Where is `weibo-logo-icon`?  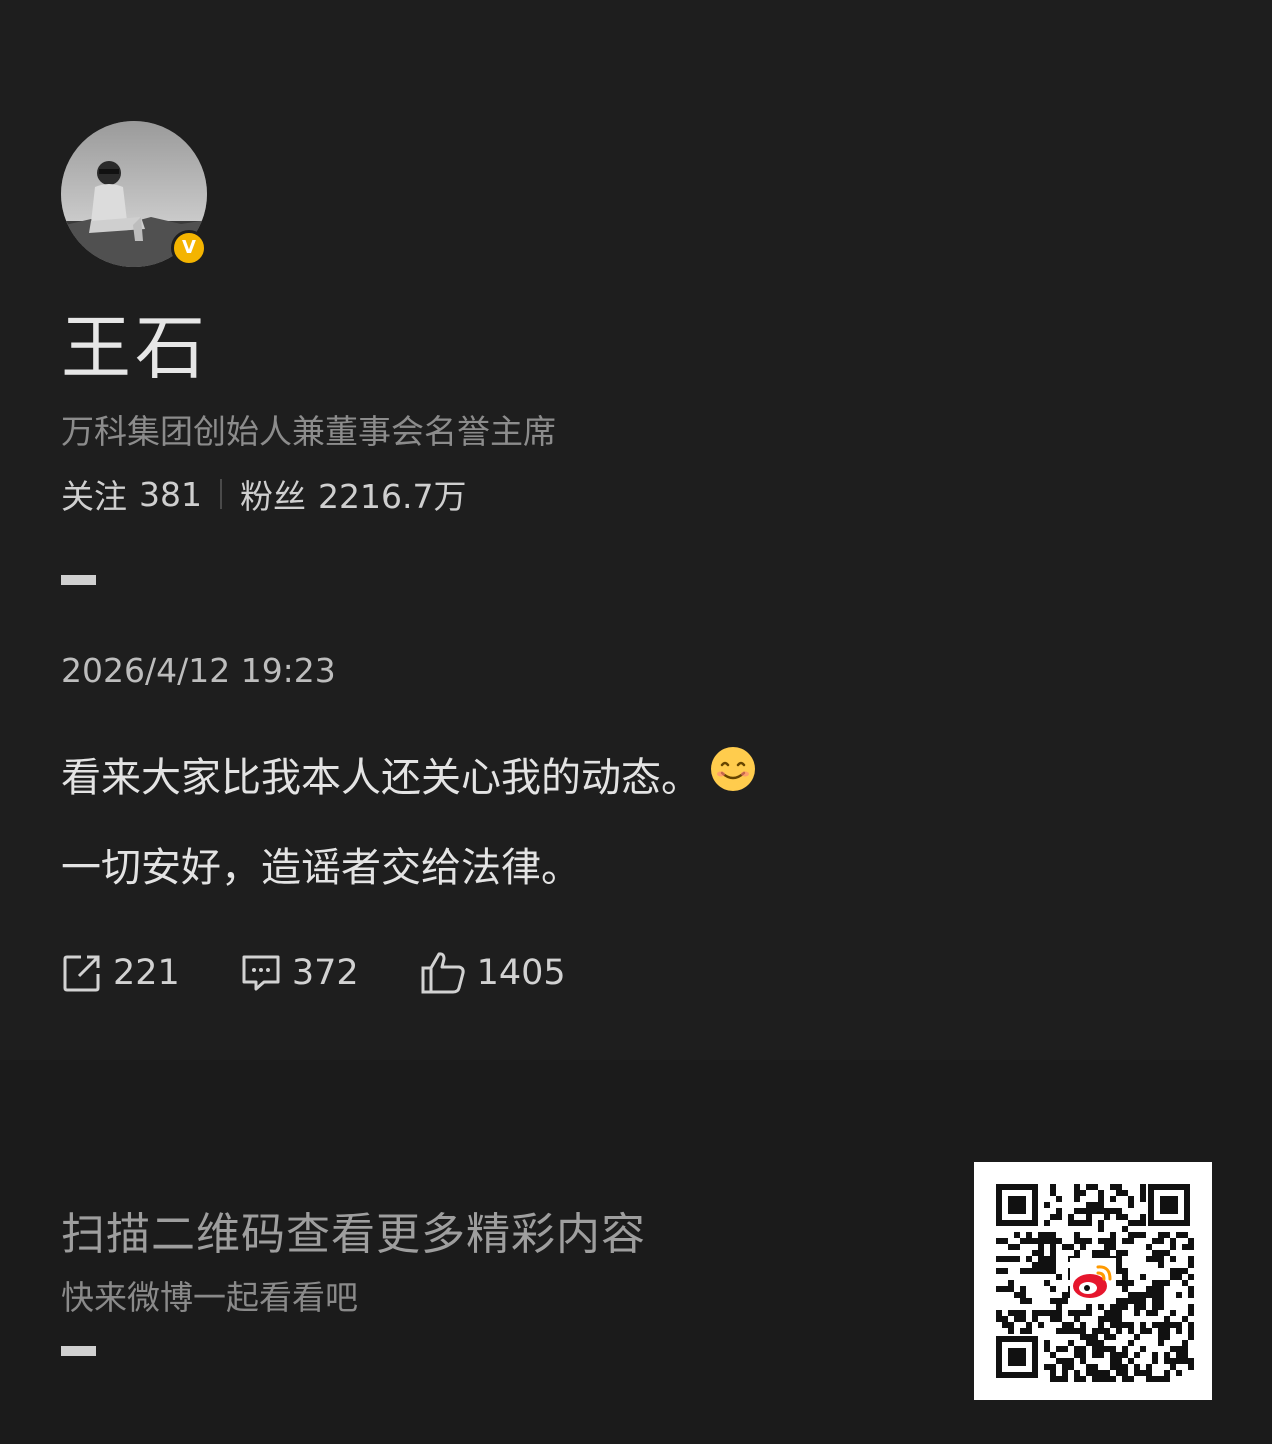
weibo-logo-icon is located at coordinates (1093, 1281).